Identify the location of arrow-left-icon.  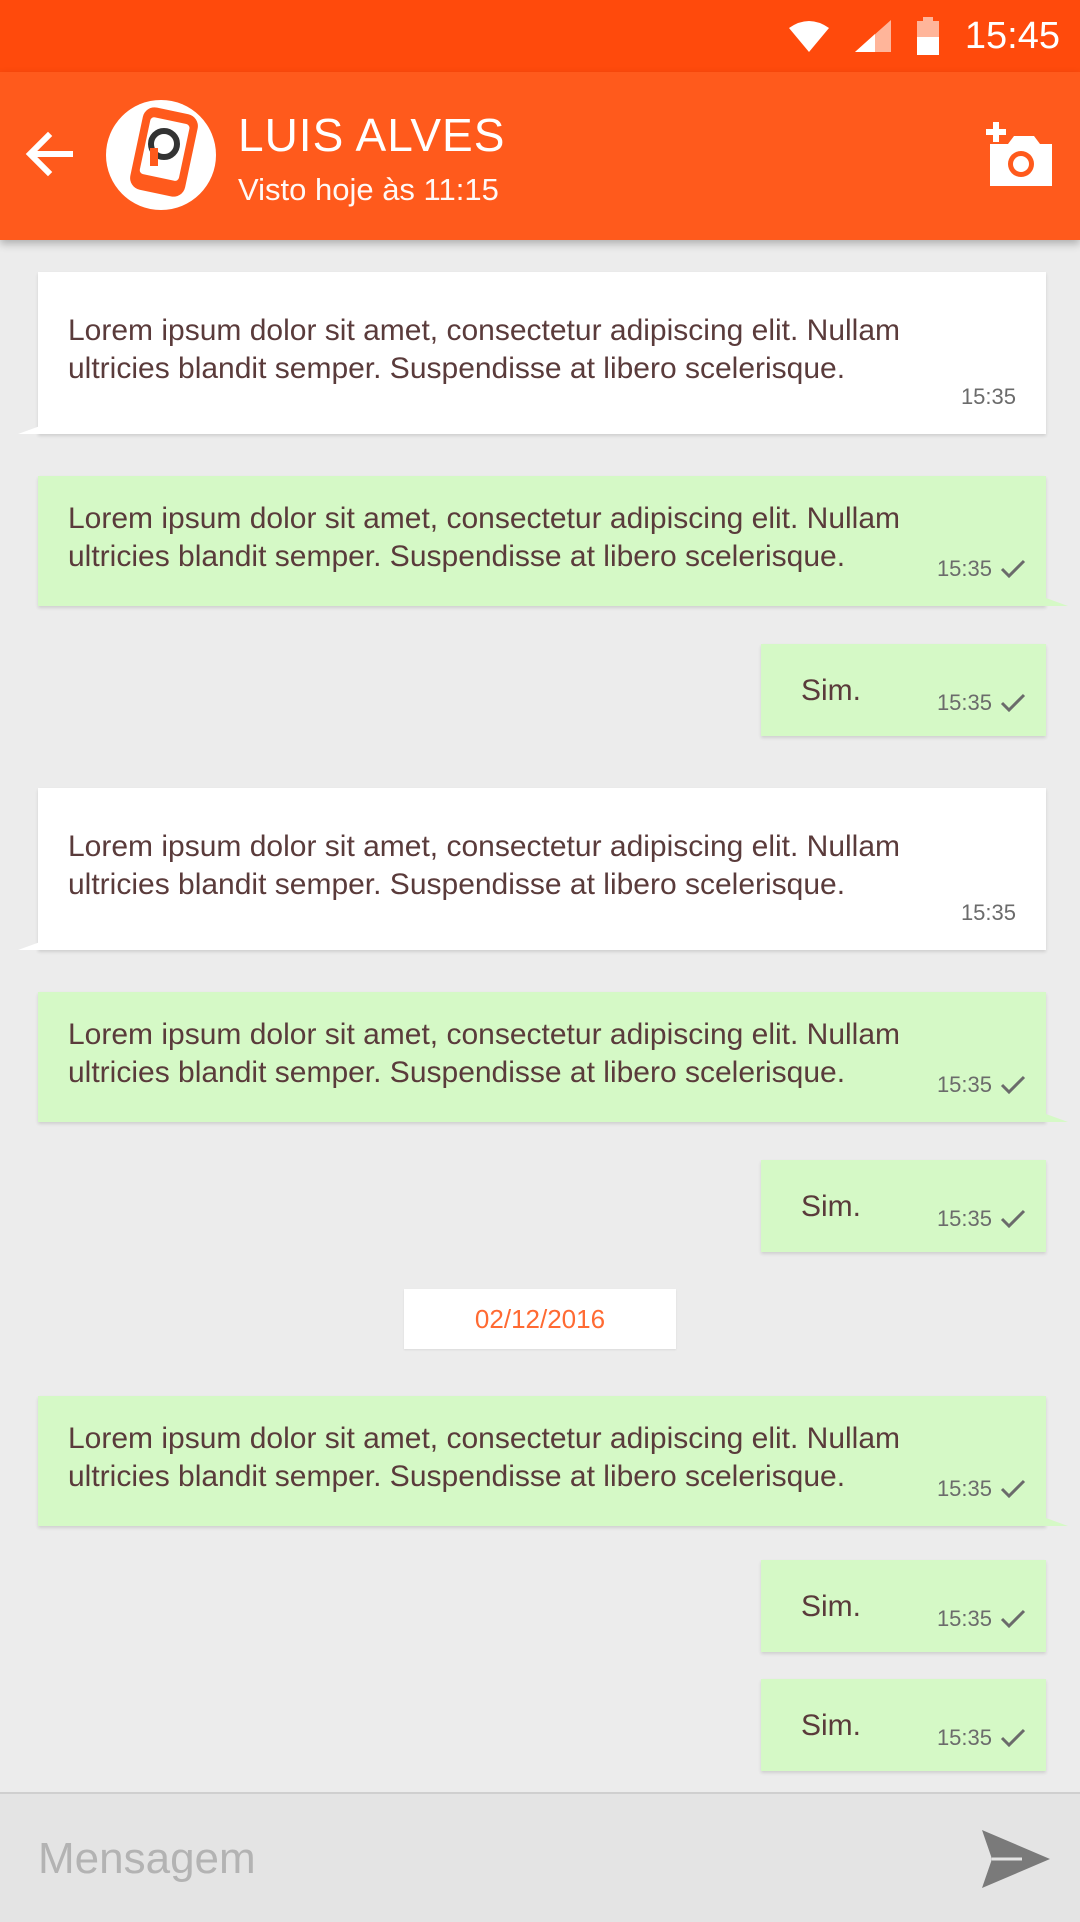
(49, 154).